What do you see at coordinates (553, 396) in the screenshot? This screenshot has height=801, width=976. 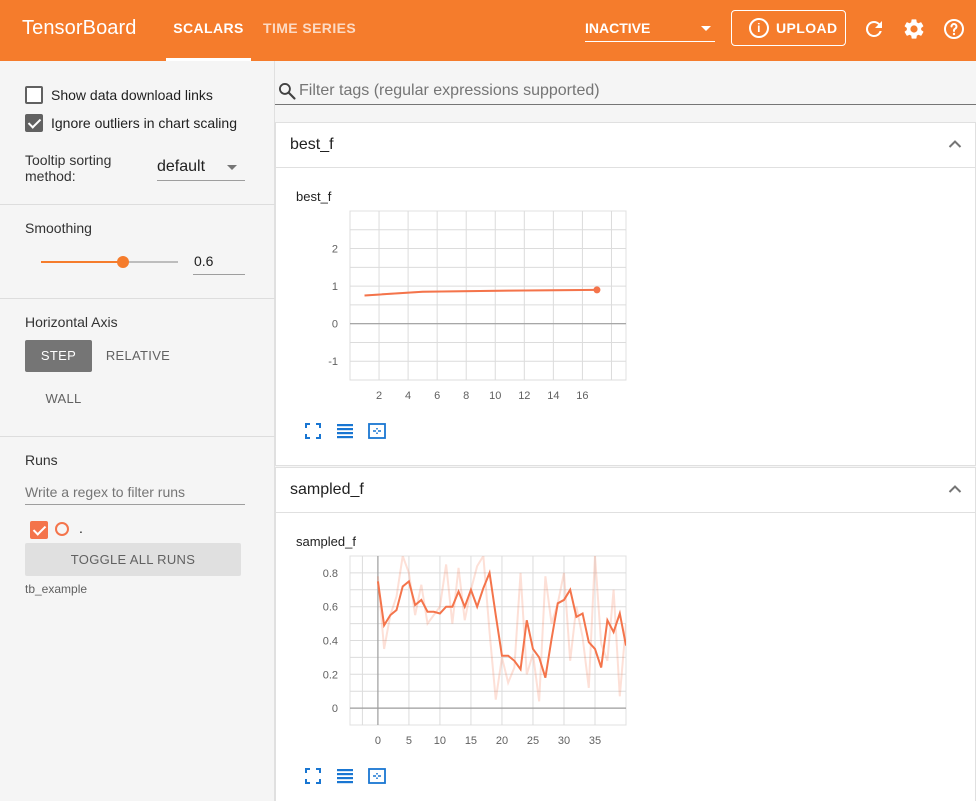 I see `x-tick-label: 14` at bounding box center [553, 396].